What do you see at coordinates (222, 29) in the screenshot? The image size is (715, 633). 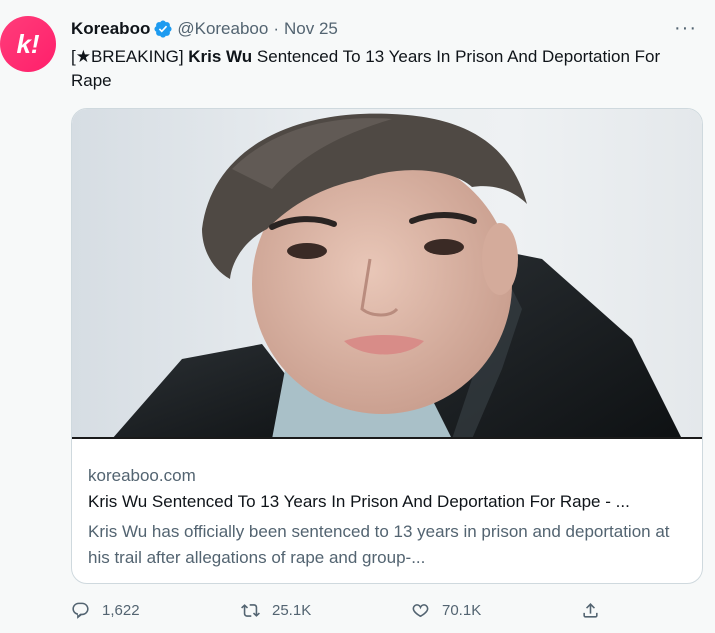 I see `author-handle: @Koreaboo` at bounding box center [222, 29].